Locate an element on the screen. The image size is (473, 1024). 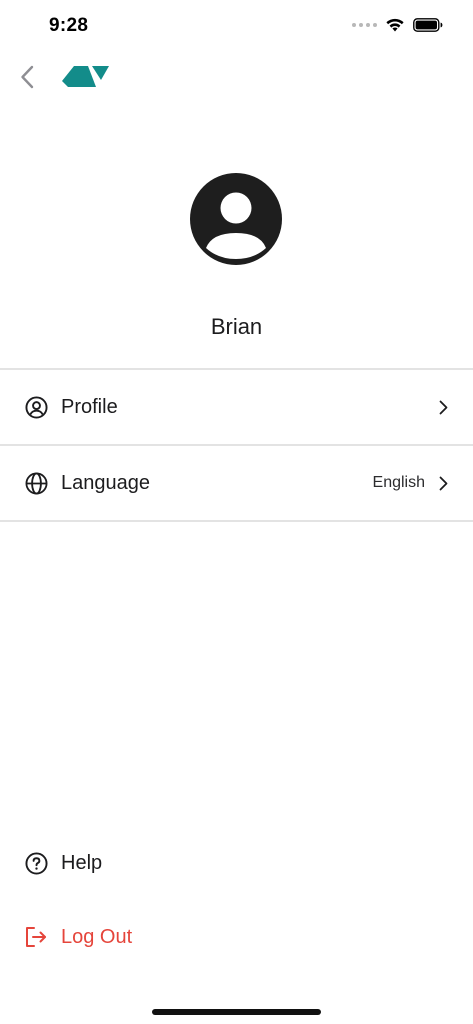
language-row: Language English is located at coordinates (236, 483).